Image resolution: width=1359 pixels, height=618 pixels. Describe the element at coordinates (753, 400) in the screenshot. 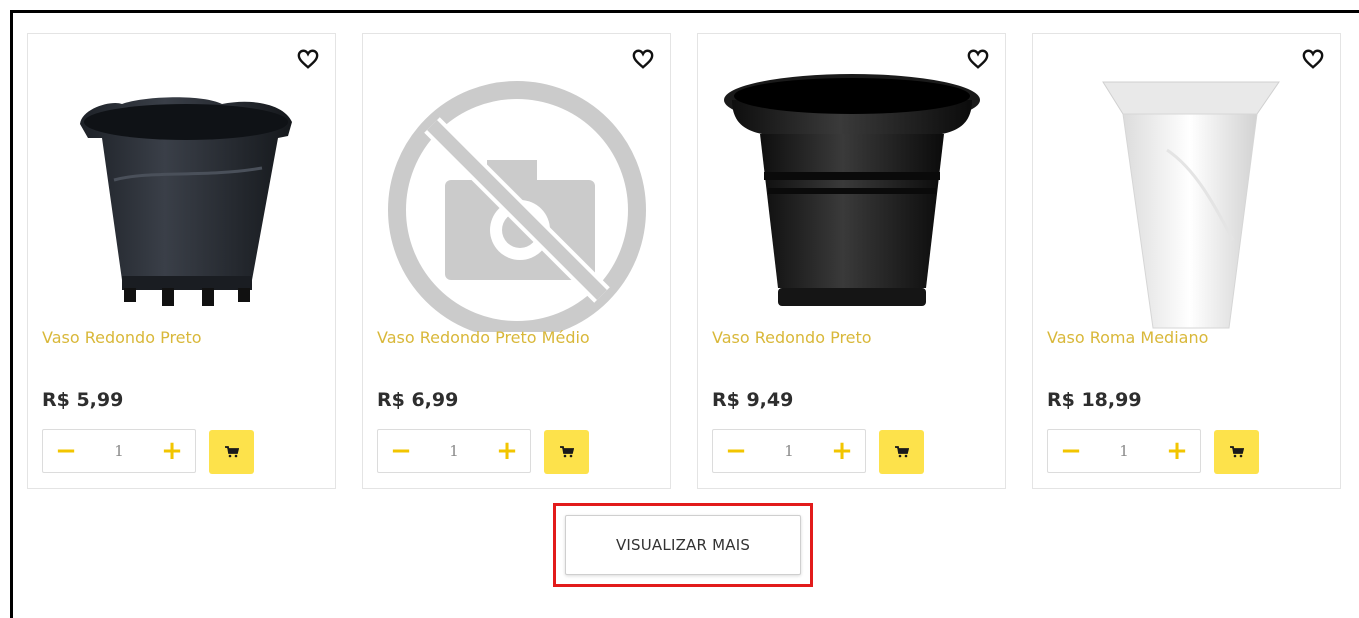

I see `product-price: R$ 9,49` at that location.